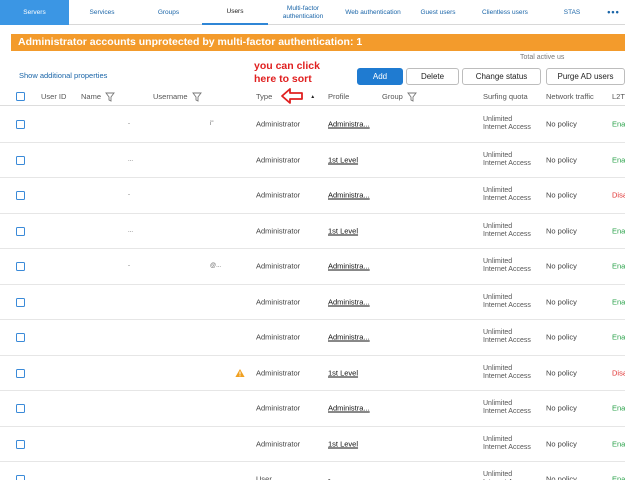  What do you see at coordinates (572, 12) in the screenshot?
I see `tab-stas: STAS` at bounding box center [572, 12].